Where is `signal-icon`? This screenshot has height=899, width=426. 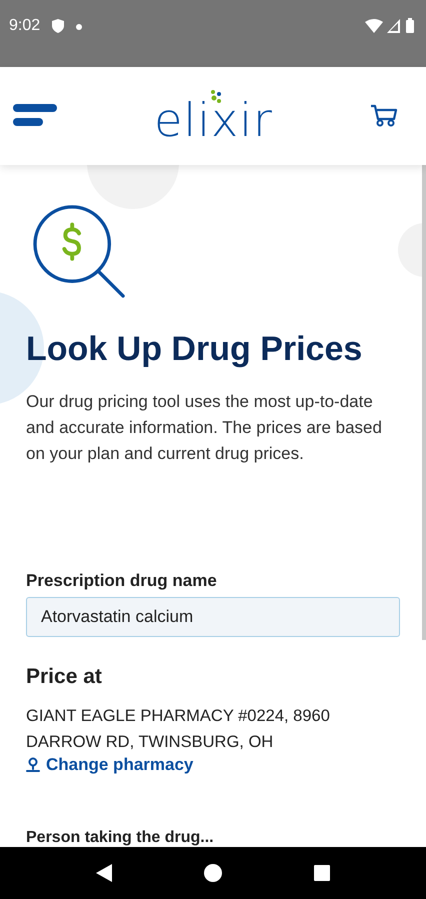 signal-icon is located at coordinates (393, 26).